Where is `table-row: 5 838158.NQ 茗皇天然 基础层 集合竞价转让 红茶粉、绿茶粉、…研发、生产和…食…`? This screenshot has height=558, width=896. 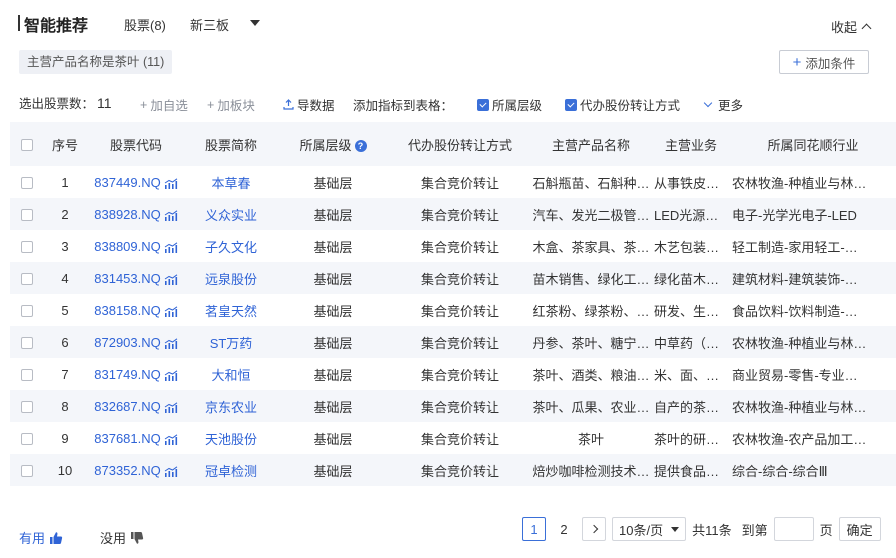
table-row: 5 838158.NQ 茗皇天然 基础层 集合竞价转让 红茶粉、绿茶粉、…研发、生产和…食… is located at coordinates (453, 310).